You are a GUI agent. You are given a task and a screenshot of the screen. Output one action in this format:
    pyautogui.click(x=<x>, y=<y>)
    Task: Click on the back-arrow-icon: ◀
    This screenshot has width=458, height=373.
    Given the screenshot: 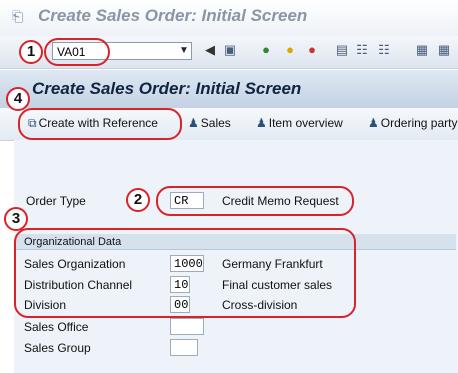 What is the action you would take?
    pyautogui.click(x=210, y=50)
    